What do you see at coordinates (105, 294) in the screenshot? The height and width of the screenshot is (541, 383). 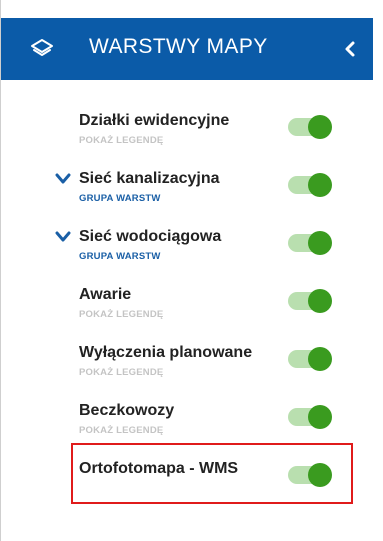 I see `layer-name: Awarie` at bounding box center [105, 294].